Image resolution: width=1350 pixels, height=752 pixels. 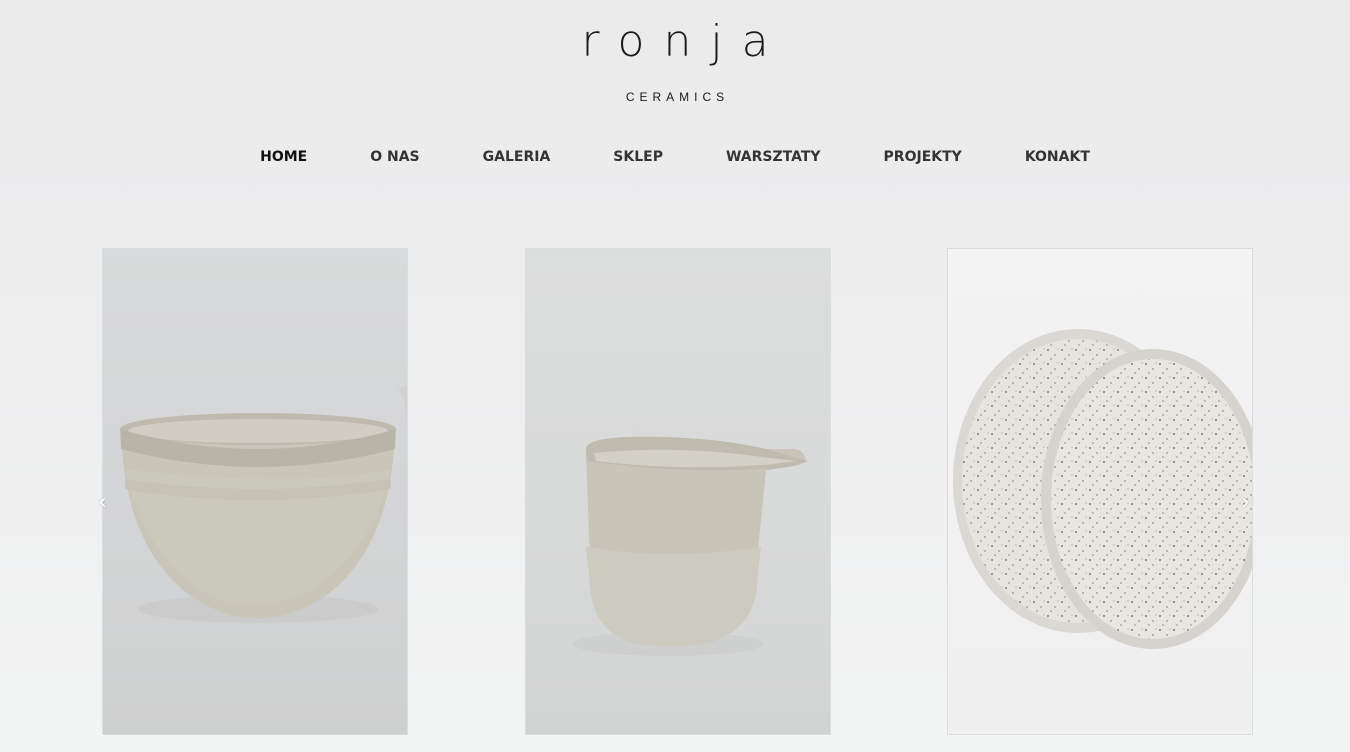 I want to click on logo-subtitle: CERAMICS, so click(x=677, y=97).